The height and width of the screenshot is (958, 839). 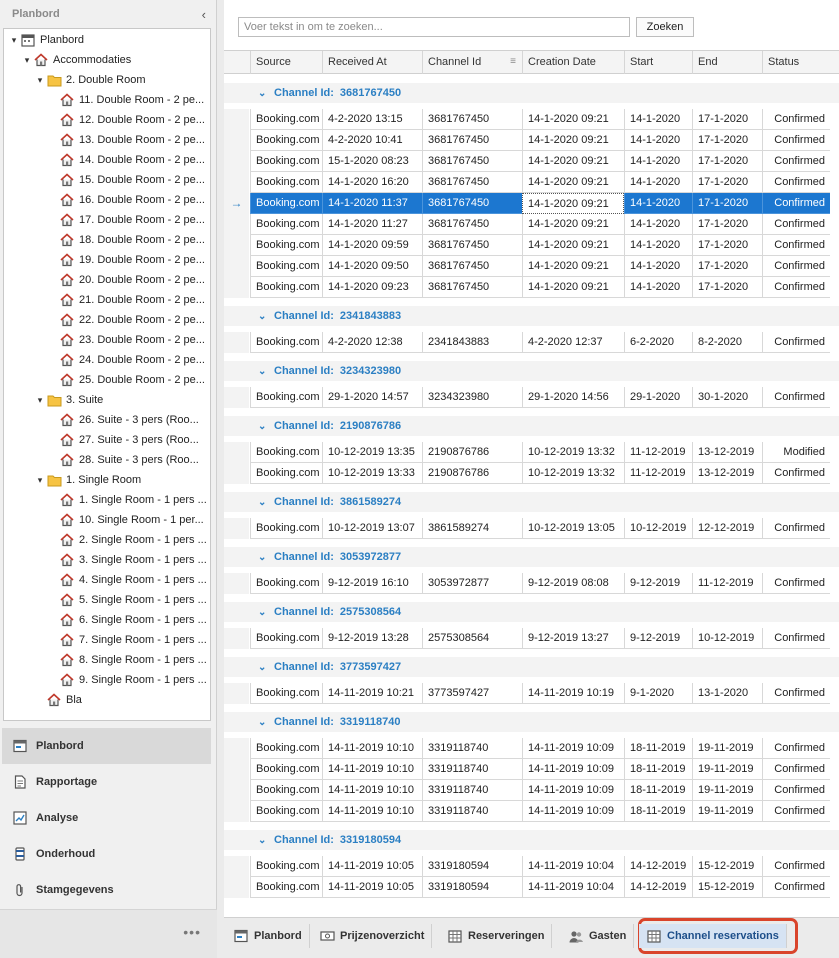 What do you see at coordinates (658, 473) in the screenshot?
I see `table-cell-start: 11-12-2019` at bounding box center [658, 473].